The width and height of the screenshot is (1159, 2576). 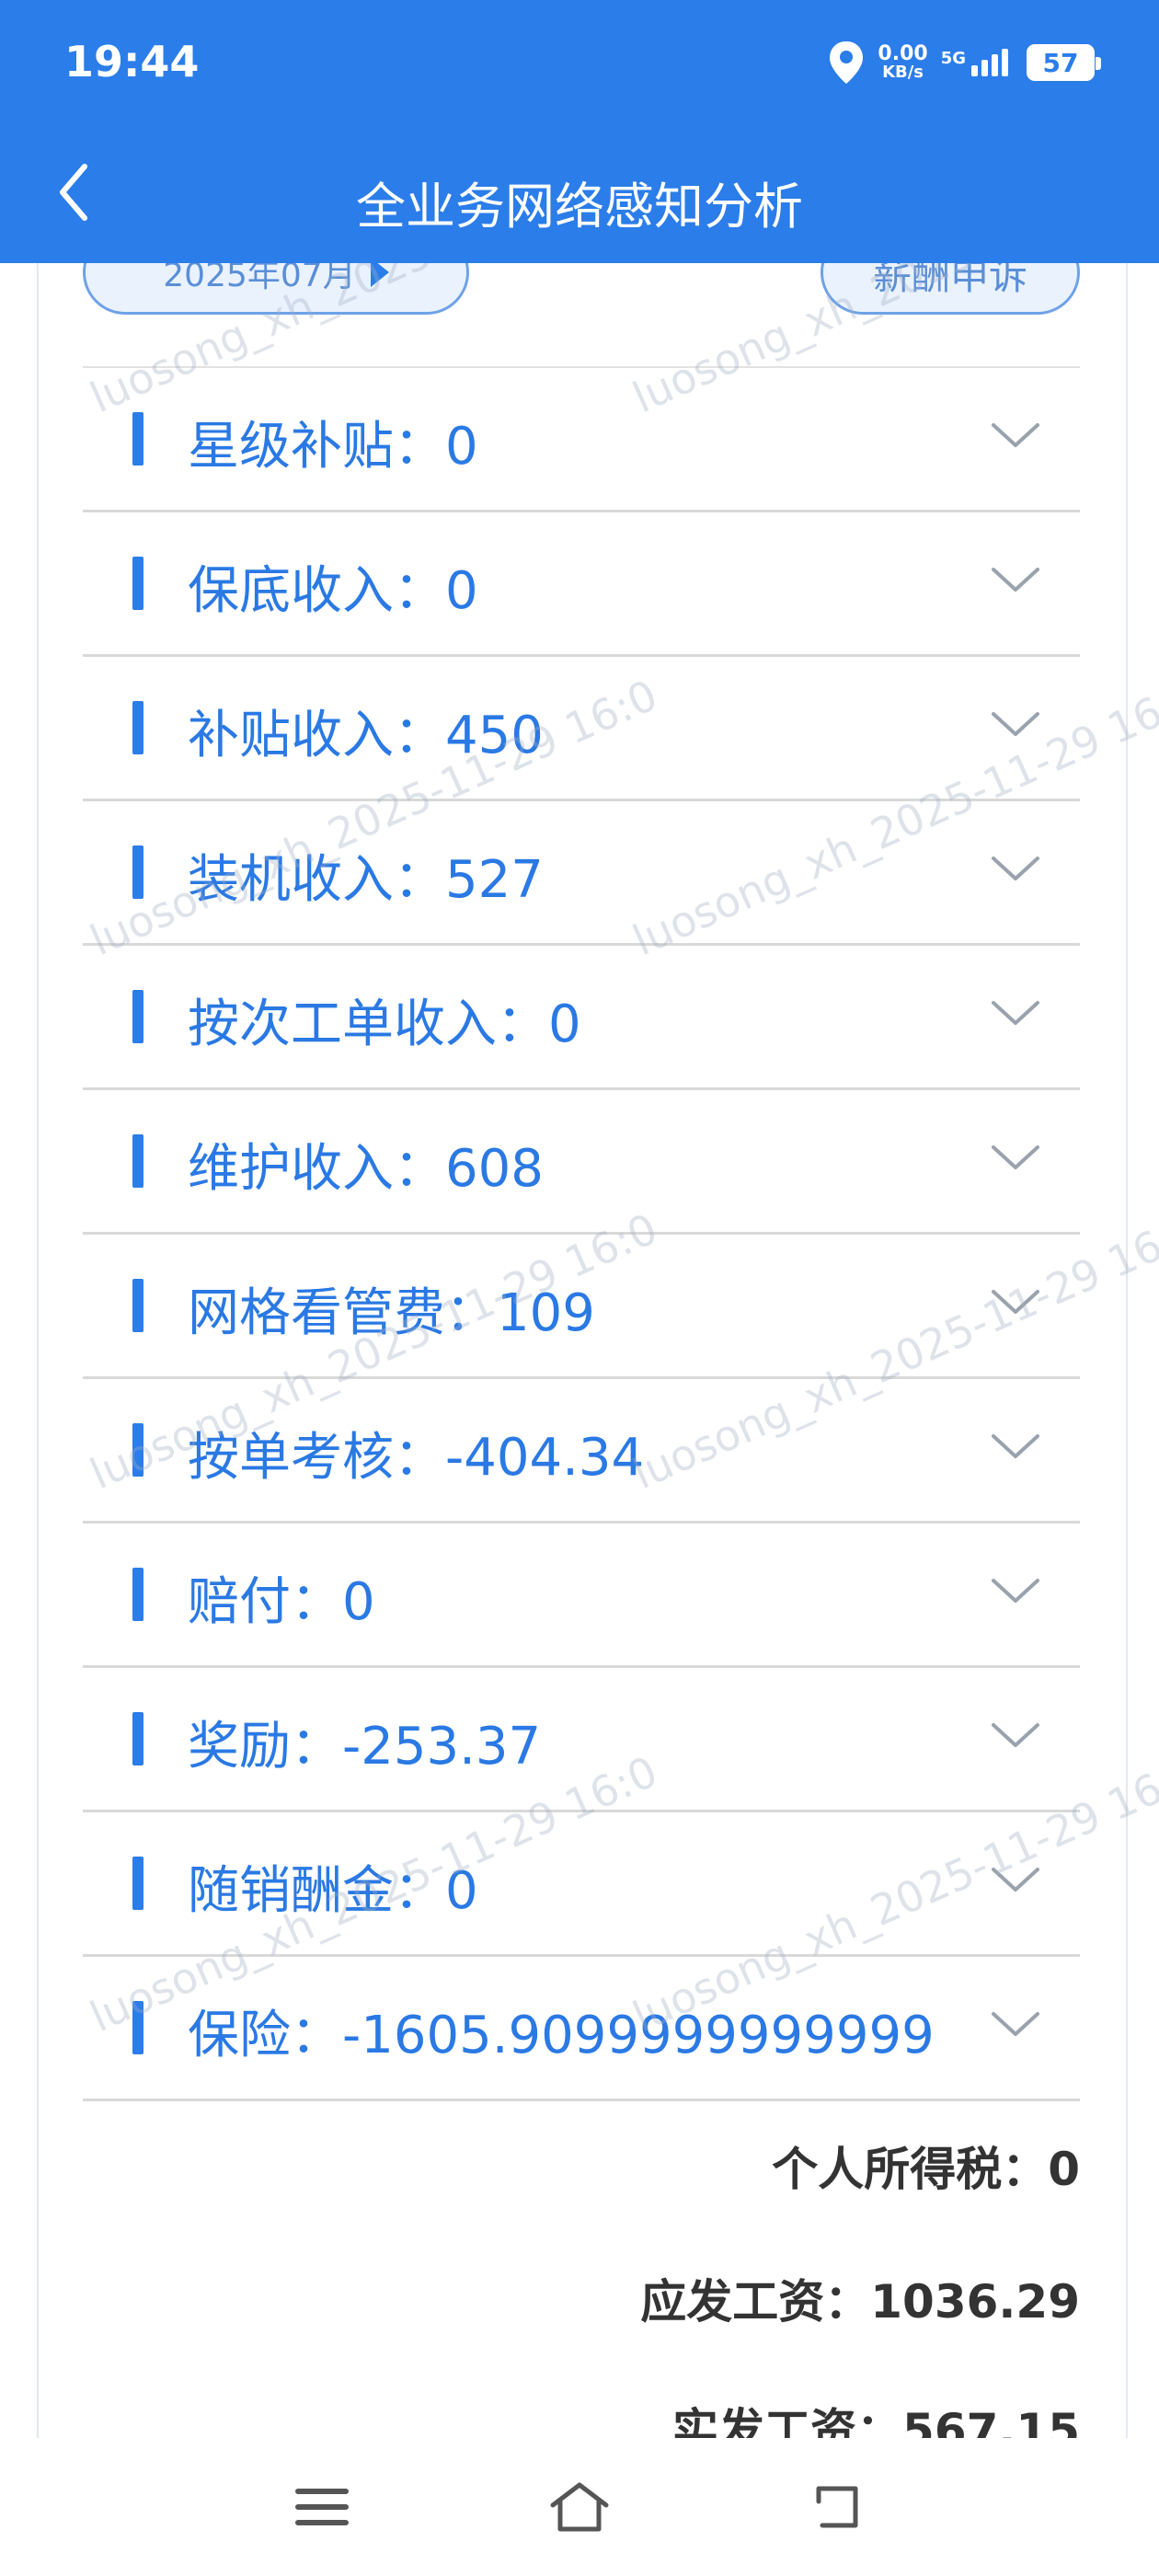 What do you see at coordinates (365, 1747) in the screenshot?
I see `item-label: 奖励：-253.37` at bounding box center [365, 1747].